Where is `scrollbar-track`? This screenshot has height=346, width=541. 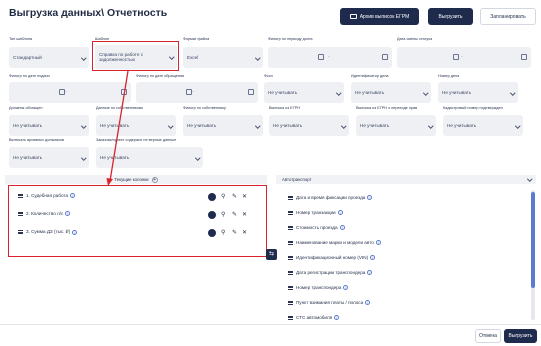
scrollbar-track is located at coordinates (533, 255).